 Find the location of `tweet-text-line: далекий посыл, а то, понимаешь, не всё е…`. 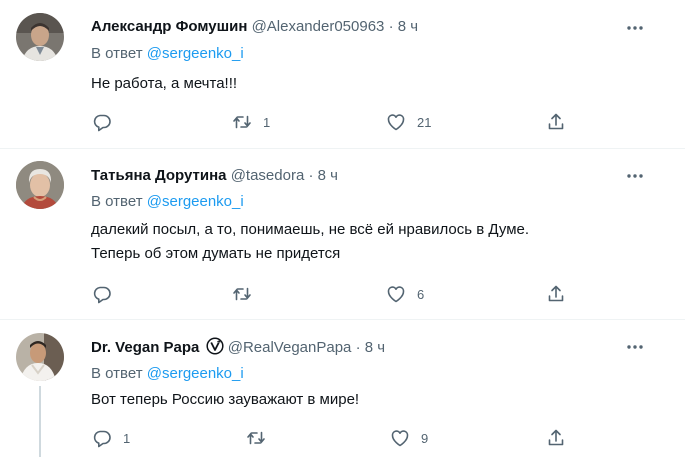

tweet-text-line: далекий посыл, а то, понимаешь, не всё е… is located at coordinates (310, 229).